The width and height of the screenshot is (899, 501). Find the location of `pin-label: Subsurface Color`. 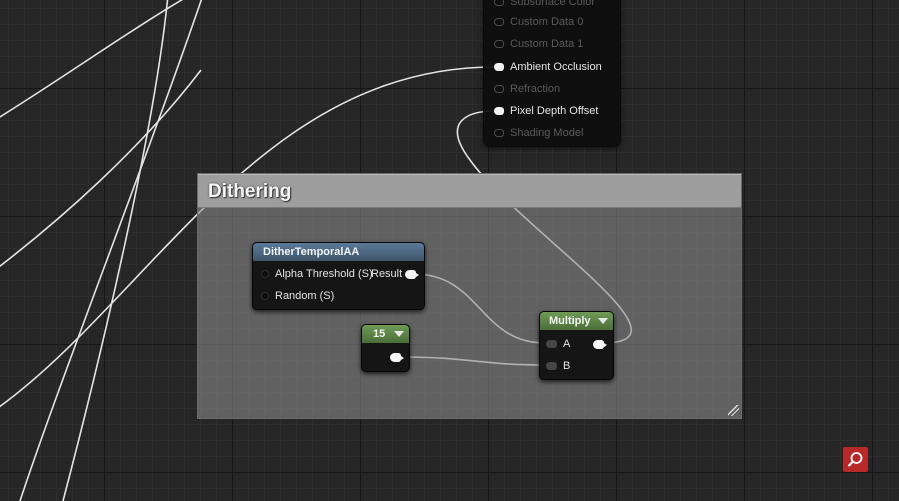

pin-label: Subsurface Color is located at coordinates (552, 4).